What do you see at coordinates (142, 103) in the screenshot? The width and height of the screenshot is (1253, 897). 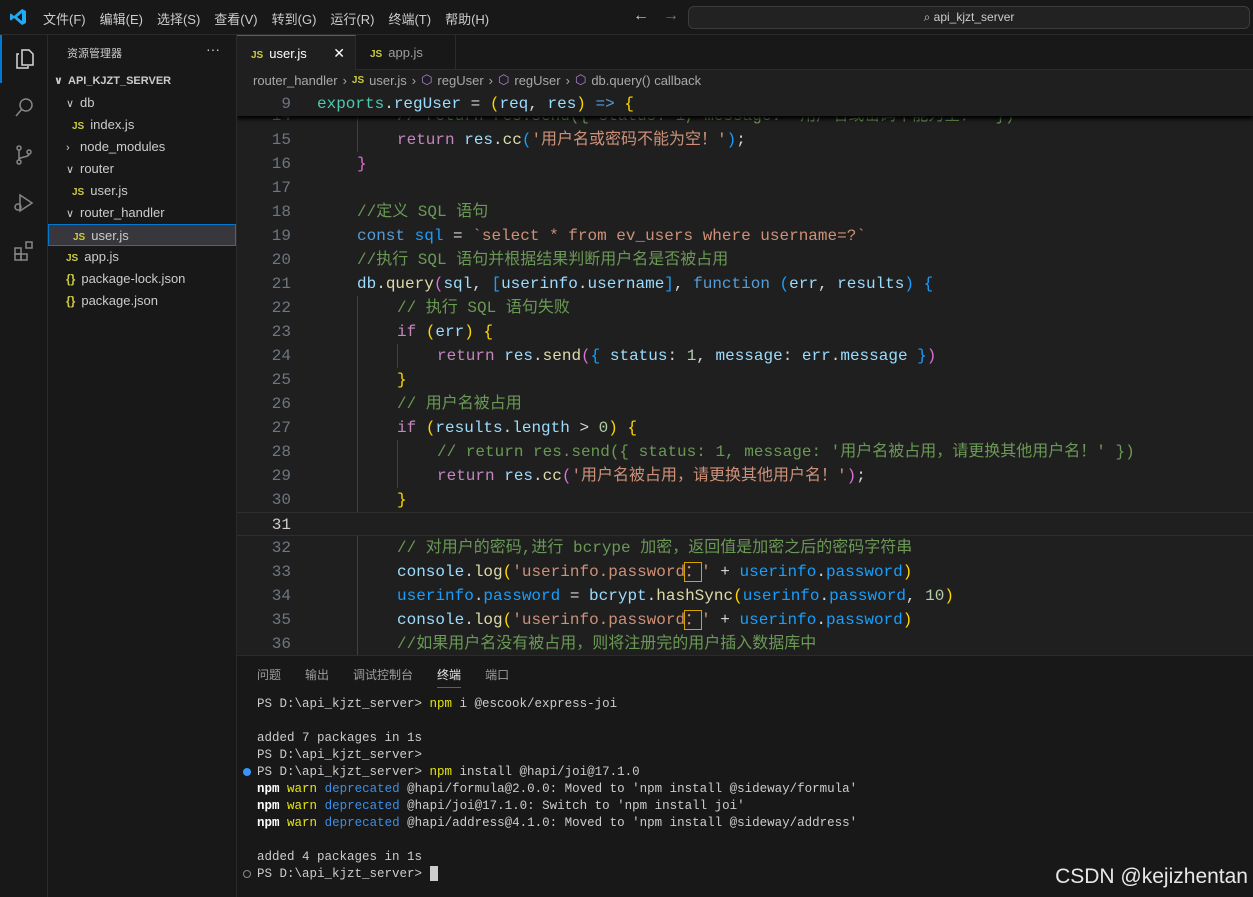 I see `tree-item: ∨ db` at bounding box center [142, 103].